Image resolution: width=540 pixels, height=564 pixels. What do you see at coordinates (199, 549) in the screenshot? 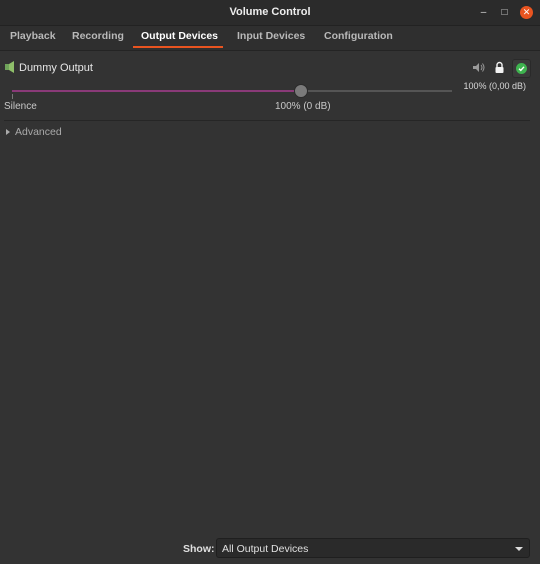
I see `show-label: Show:` at bounding box center [199, 549].